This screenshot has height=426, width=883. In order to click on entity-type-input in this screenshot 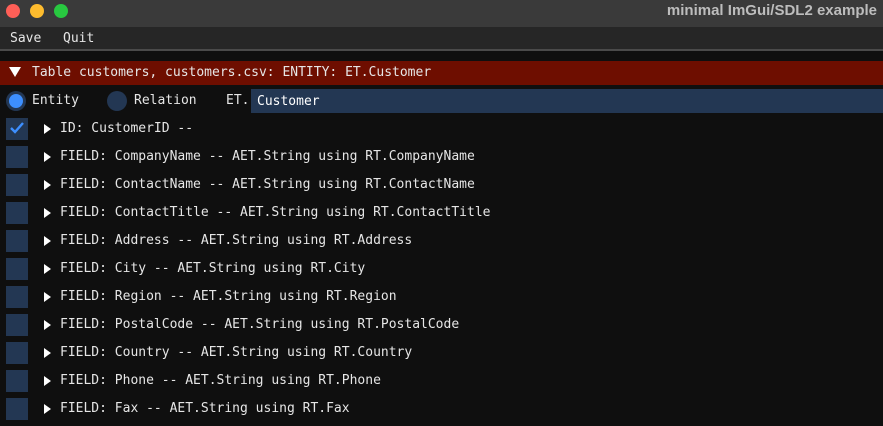, I will do `click(567, 101)`.